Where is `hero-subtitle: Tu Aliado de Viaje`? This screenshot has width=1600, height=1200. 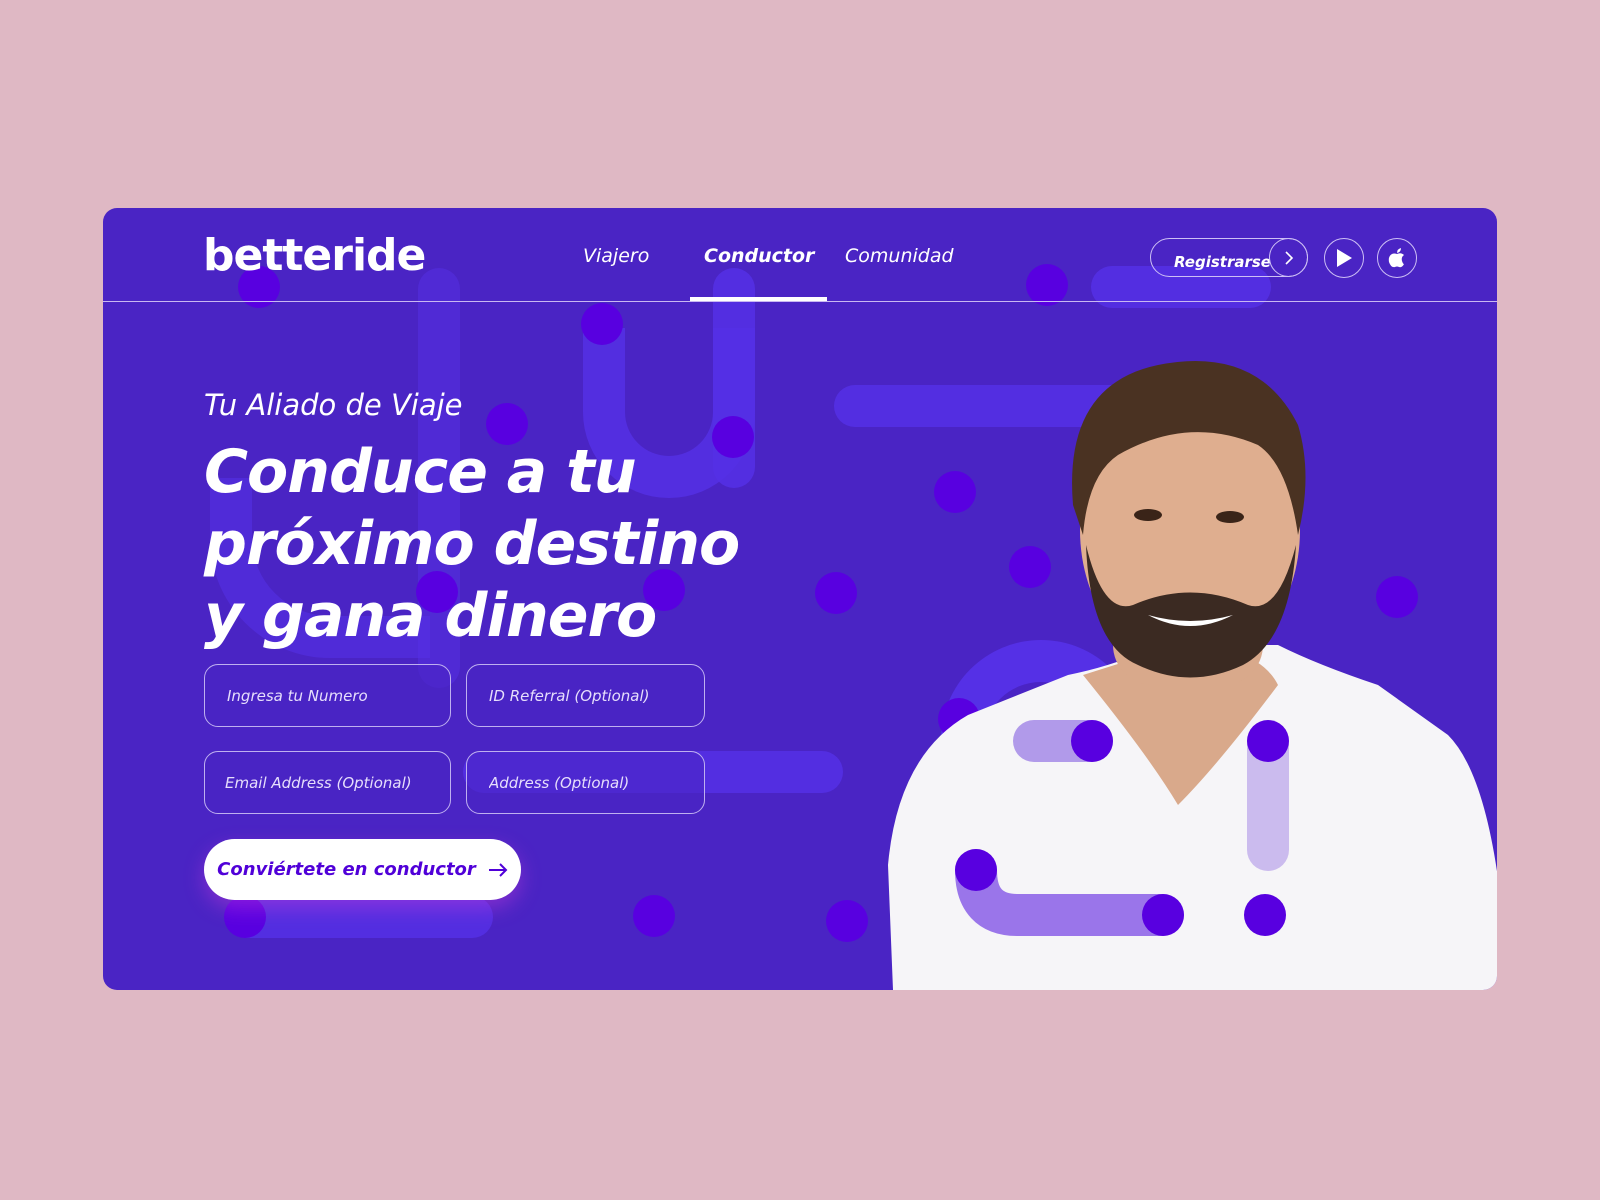
hero-subtitle: Tu Aliado de Viaje is located at coordinates (333, 405).